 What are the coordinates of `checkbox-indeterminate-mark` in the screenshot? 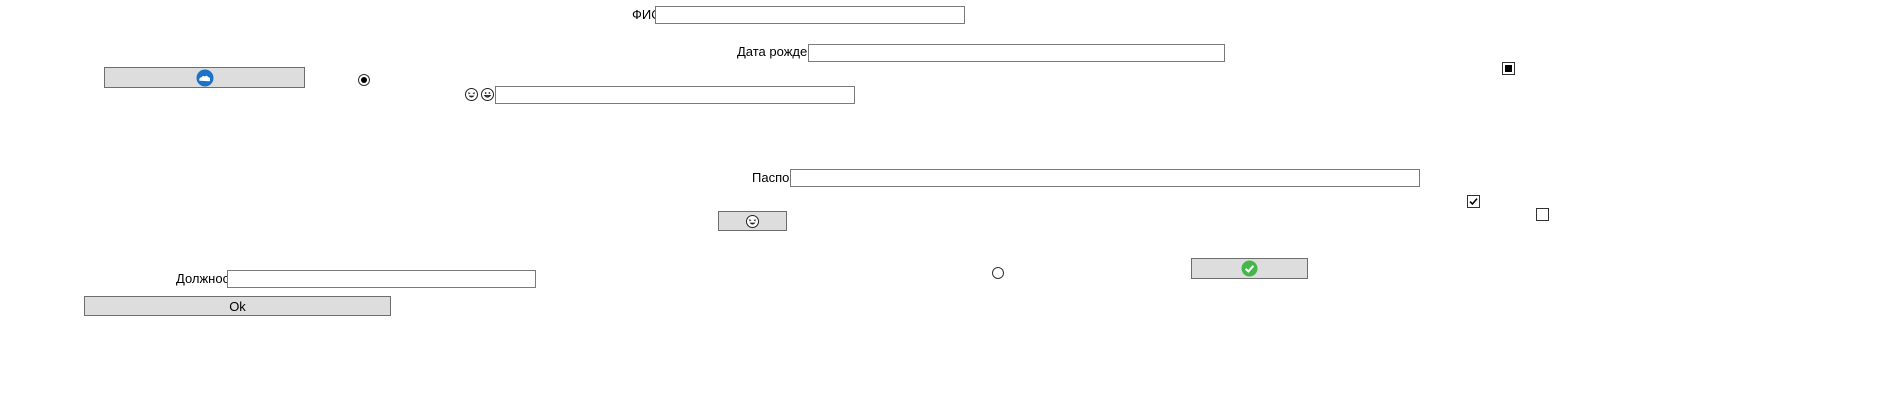 It's located at (1508, 68).